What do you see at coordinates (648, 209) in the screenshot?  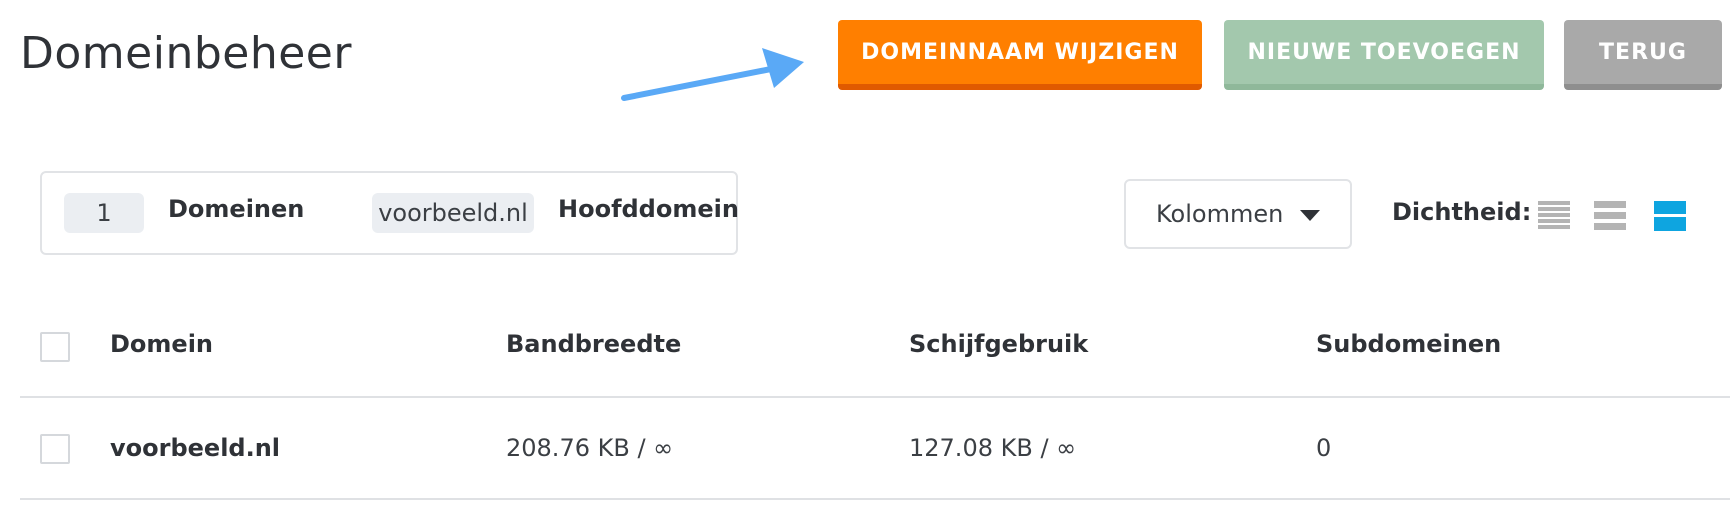 I see `main-domain-label: Hoofddomein` at bounding box center [648, 209].